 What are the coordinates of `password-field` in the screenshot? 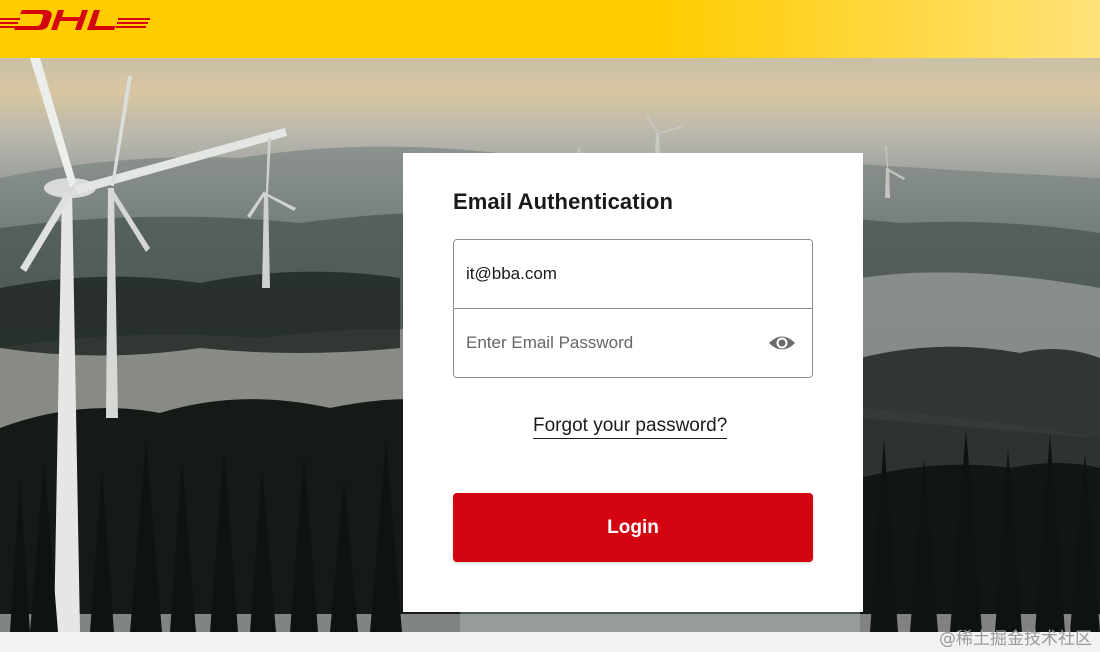 It's located at (633, 343).